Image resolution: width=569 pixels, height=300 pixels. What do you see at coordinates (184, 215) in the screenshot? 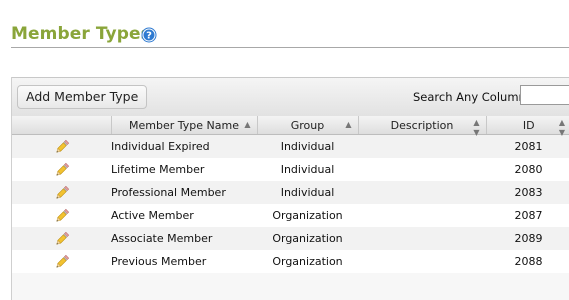
I see `member-type-name-cell: Active Member` at bounding box center [184, 215].